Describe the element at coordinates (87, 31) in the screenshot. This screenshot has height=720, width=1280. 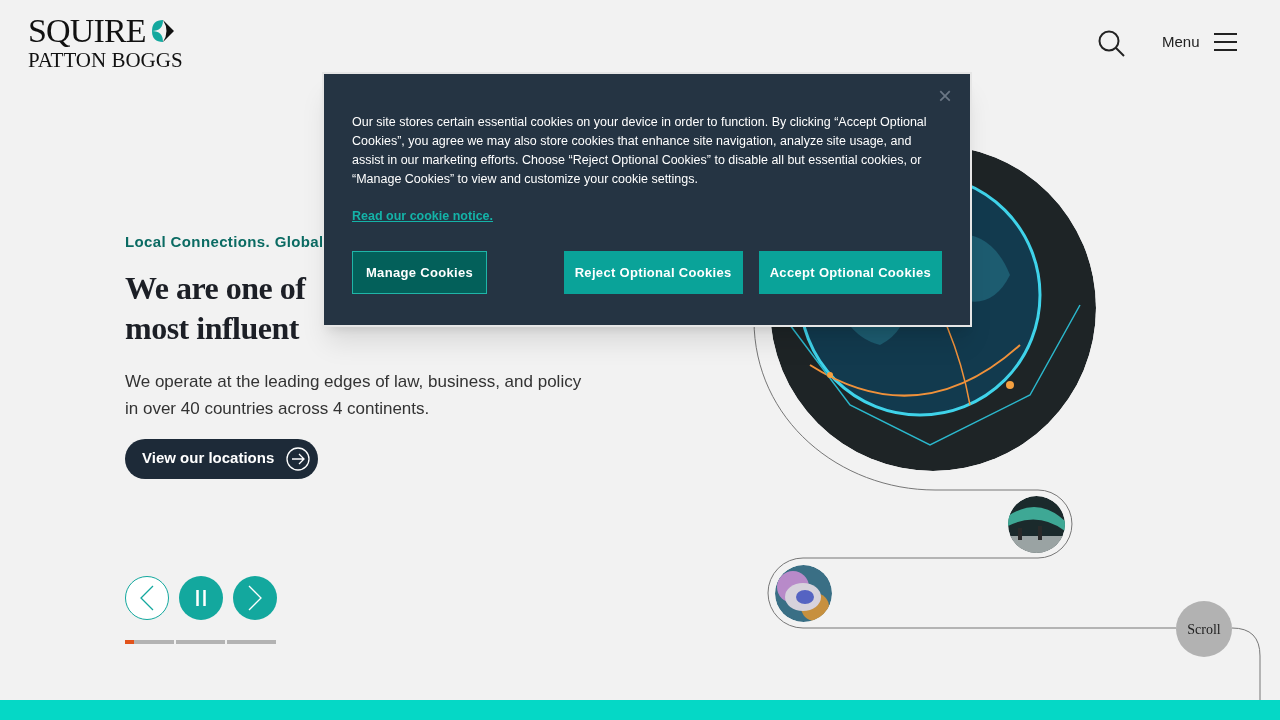
I see `logo-wordmark: SQUIRE` at that location.